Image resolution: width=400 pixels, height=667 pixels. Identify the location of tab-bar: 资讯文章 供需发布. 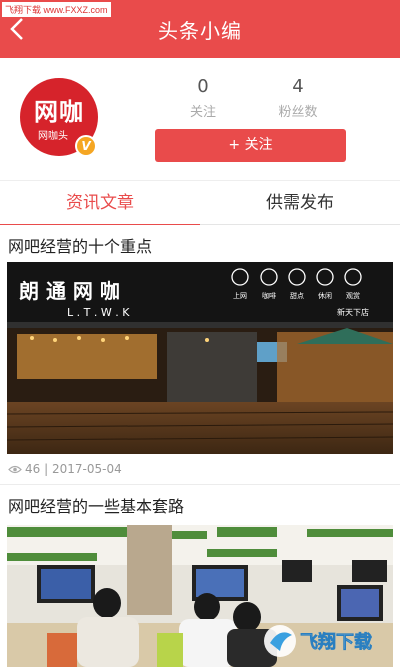
(200, 203).